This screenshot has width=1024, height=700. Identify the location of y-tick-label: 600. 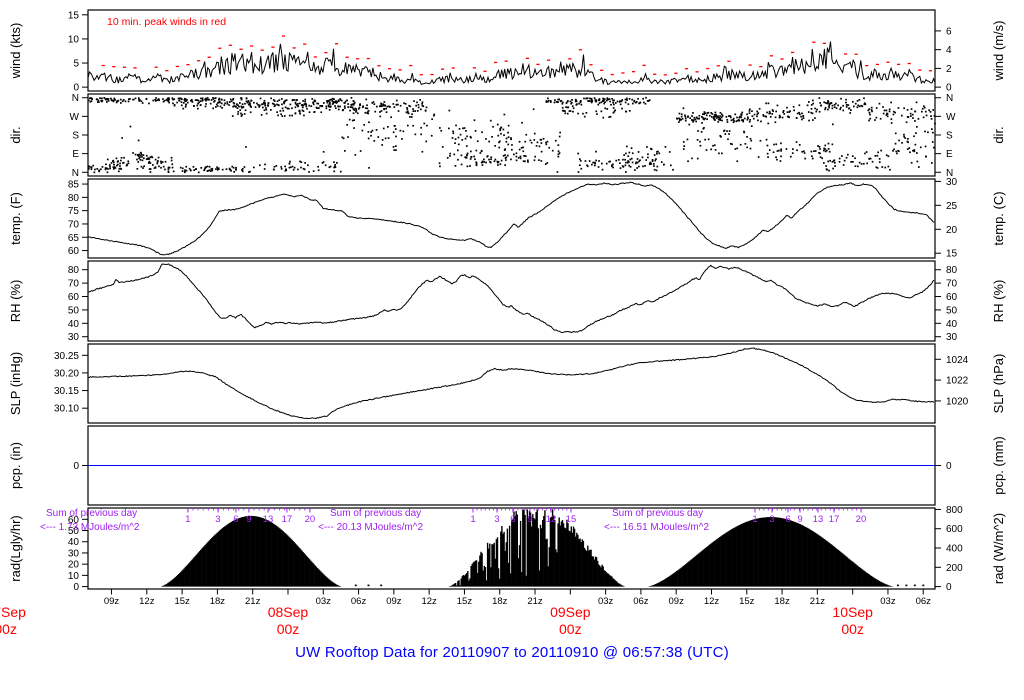
(954, 529).